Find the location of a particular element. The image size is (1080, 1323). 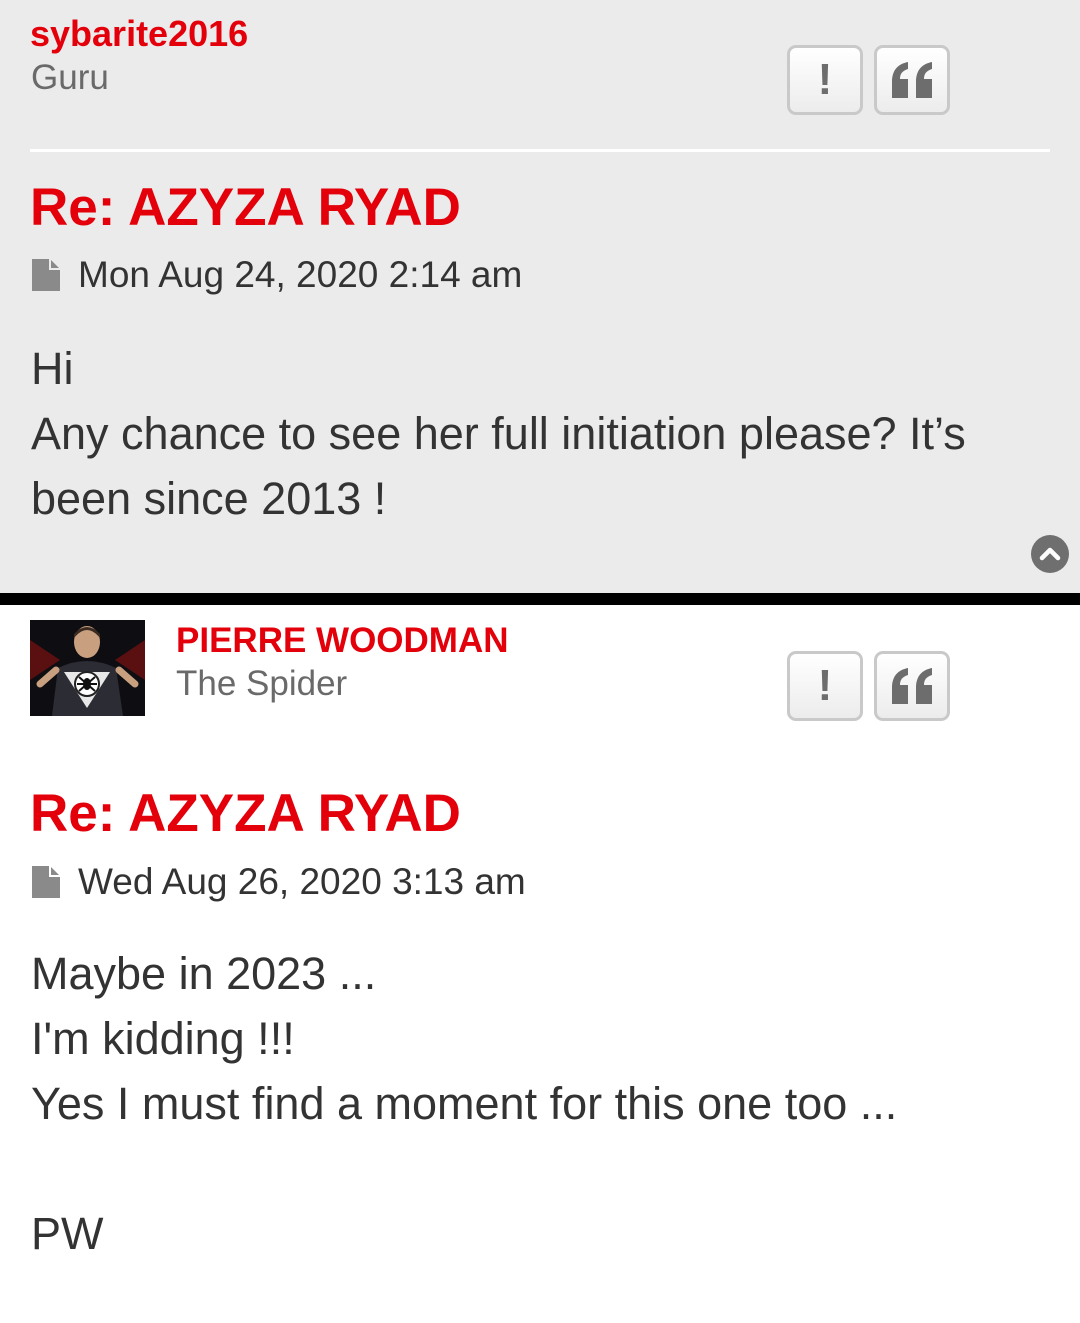

spider-hero-avatar is located at coordinates (87, 668).